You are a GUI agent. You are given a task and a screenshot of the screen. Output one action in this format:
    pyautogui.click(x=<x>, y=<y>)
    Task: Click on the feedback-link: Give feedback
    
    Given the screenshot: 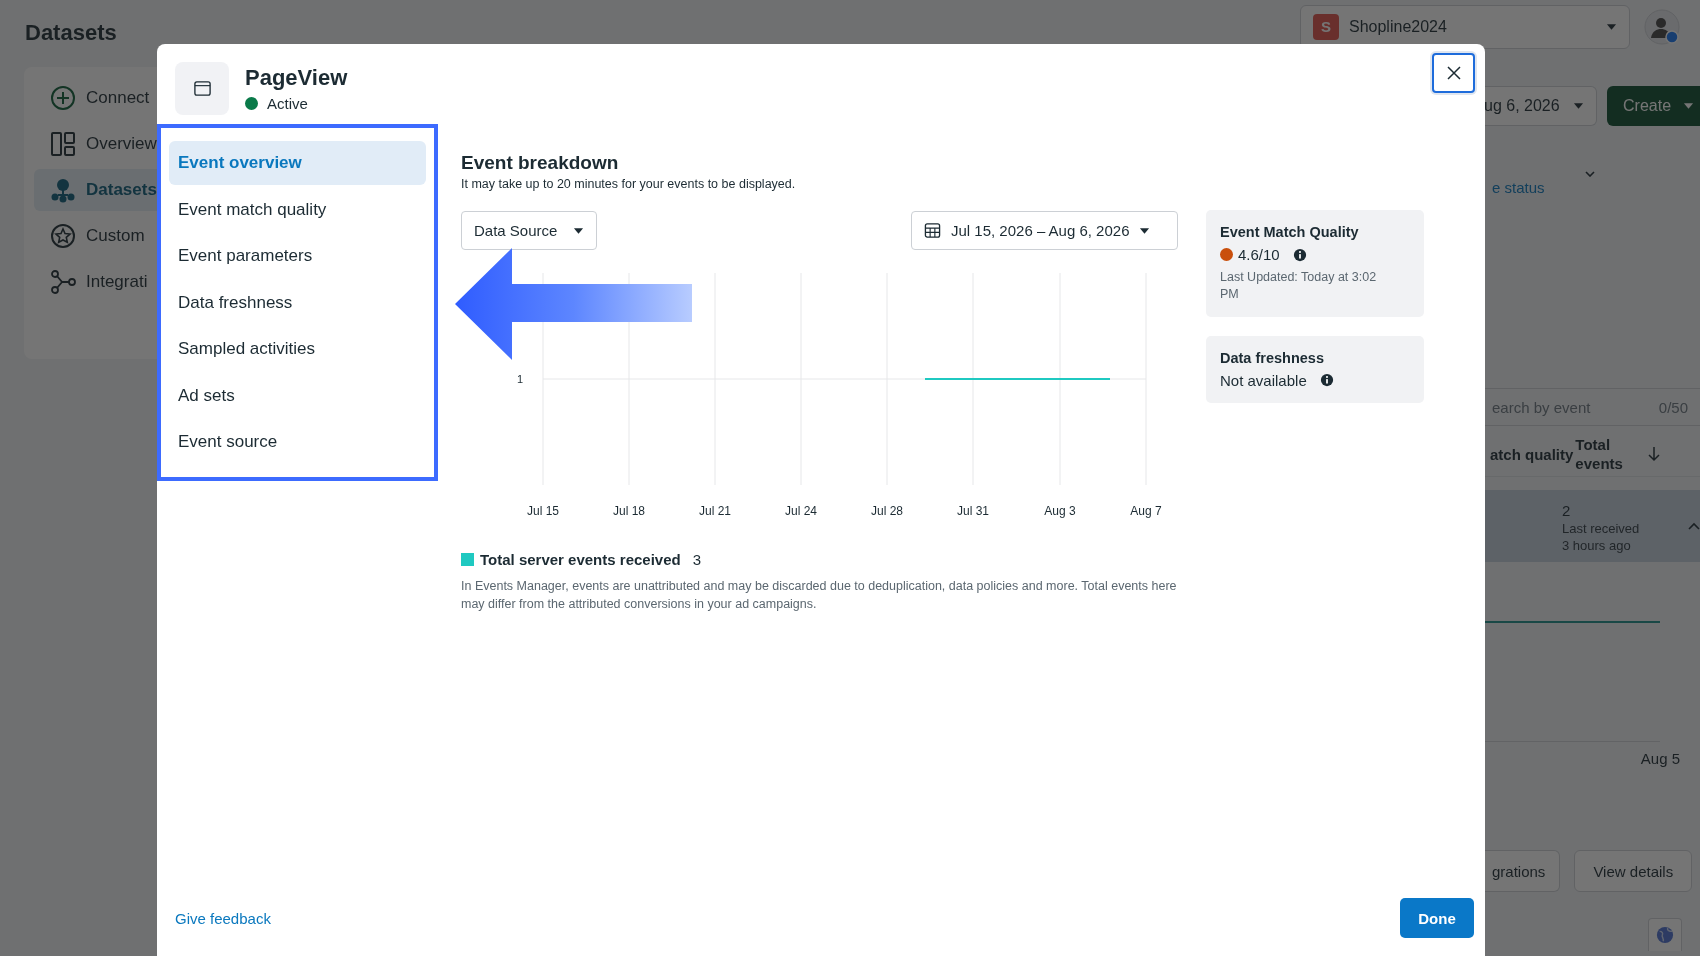 What is the action you would take?
    pyautogui.click(x=223, y=918)
    